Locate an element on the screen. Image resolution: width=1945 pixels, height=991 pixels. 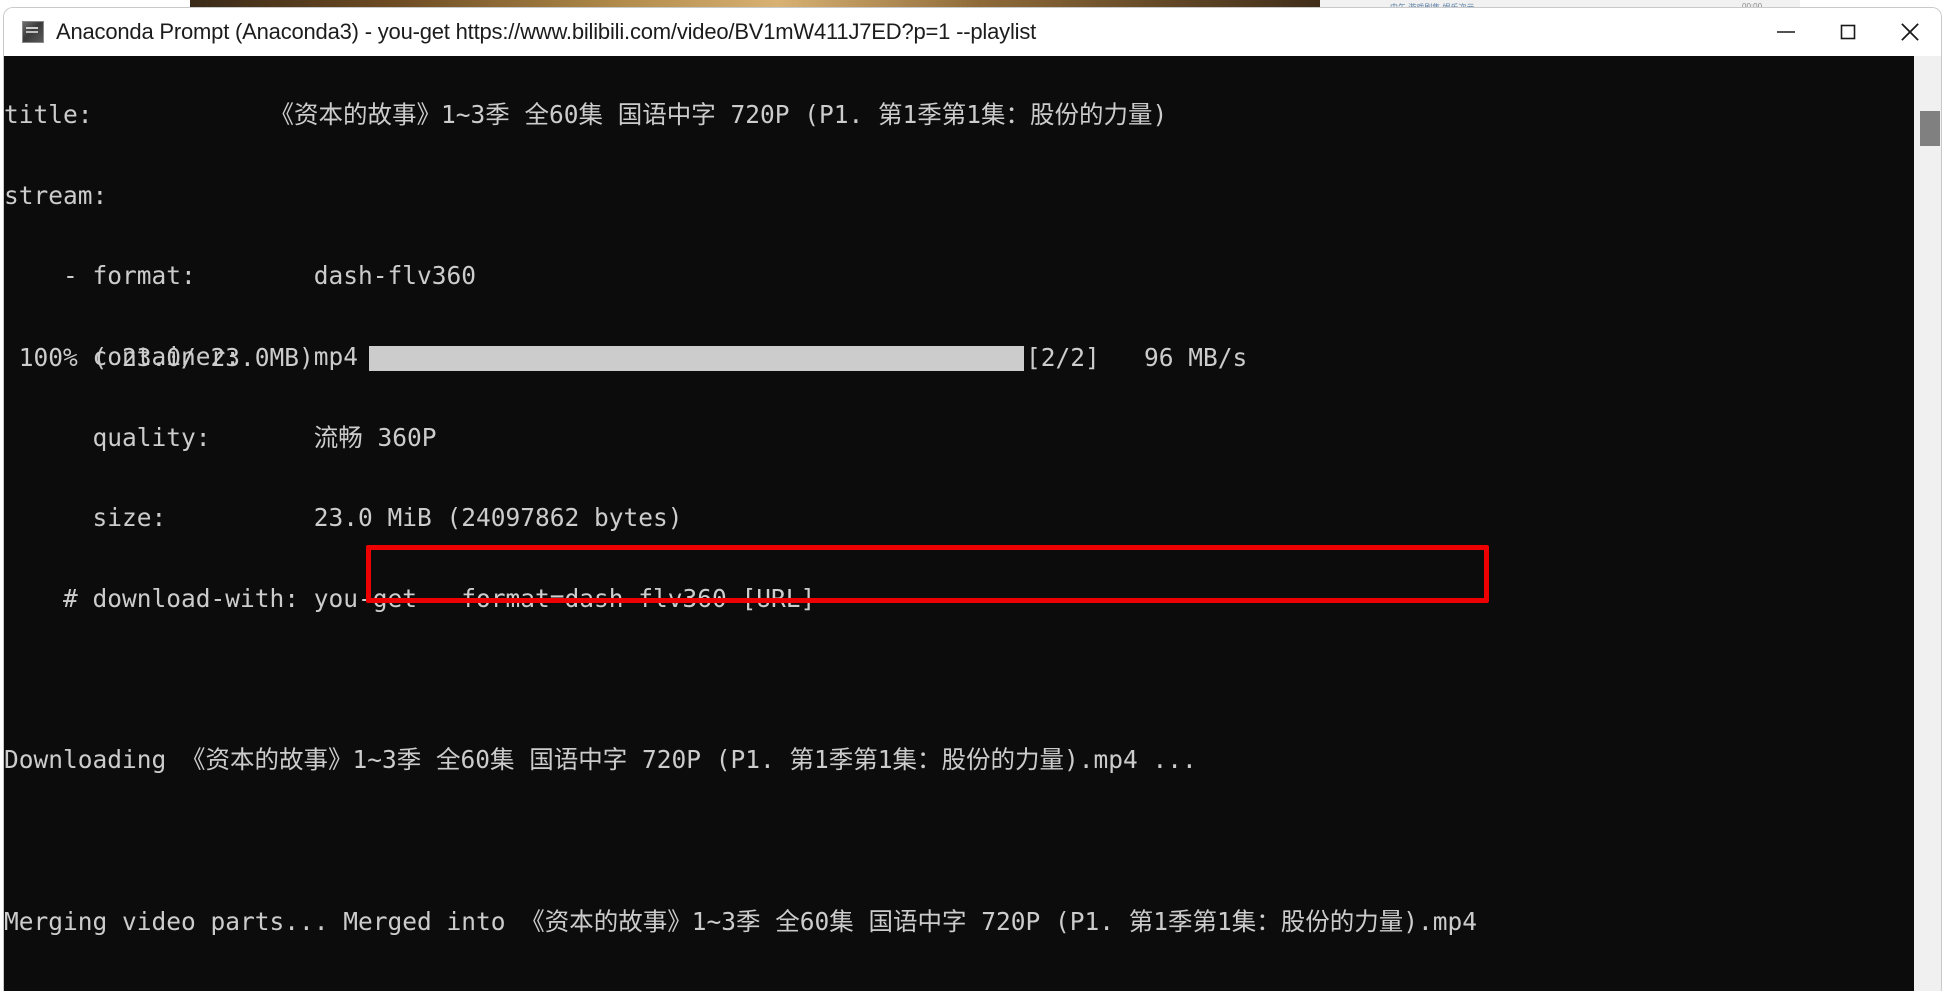
close-icon is located at coordinates (1910, 32).